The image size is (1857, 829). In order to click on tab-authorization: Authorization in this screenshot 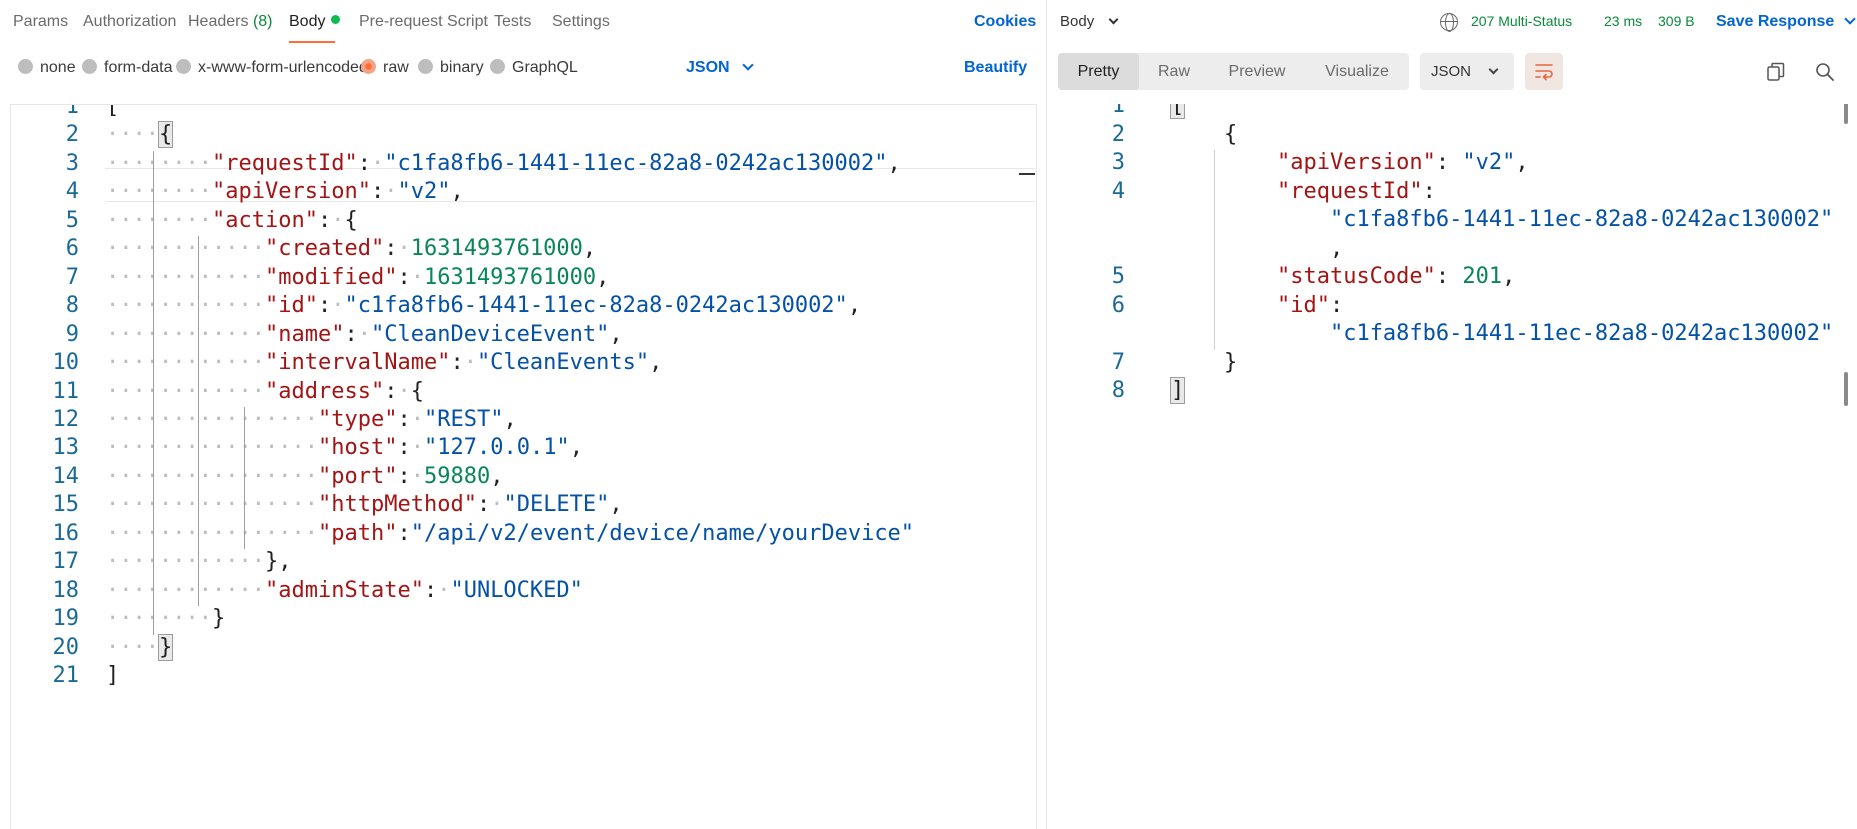, I will do `click(129, 22)`.